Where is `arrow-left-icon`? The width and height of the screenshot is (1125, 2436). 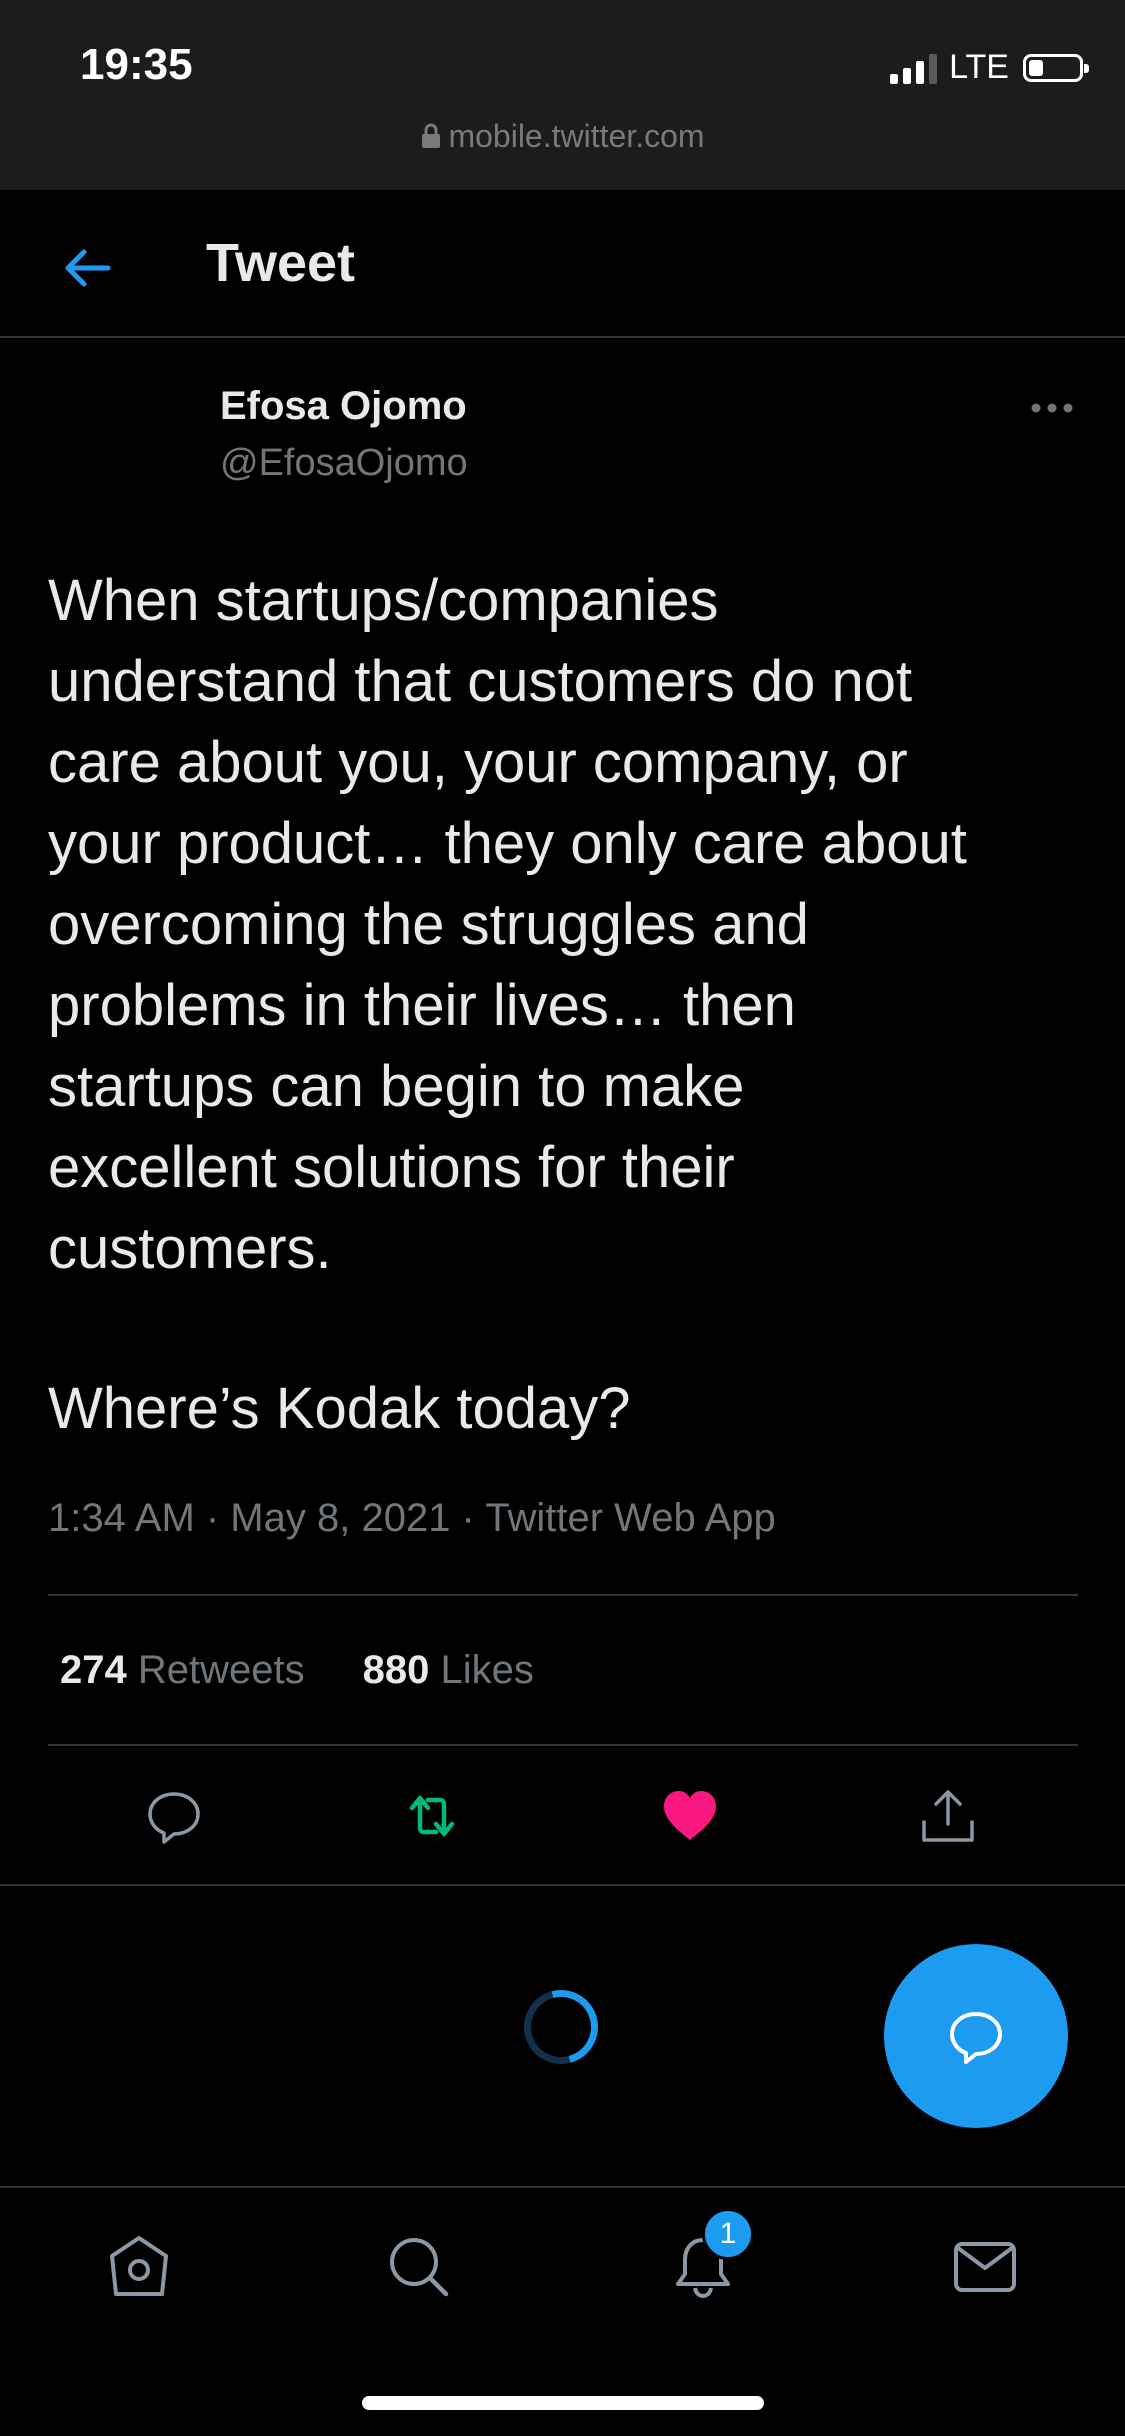 arrow-left-icon is located at coordinates (88, 268).